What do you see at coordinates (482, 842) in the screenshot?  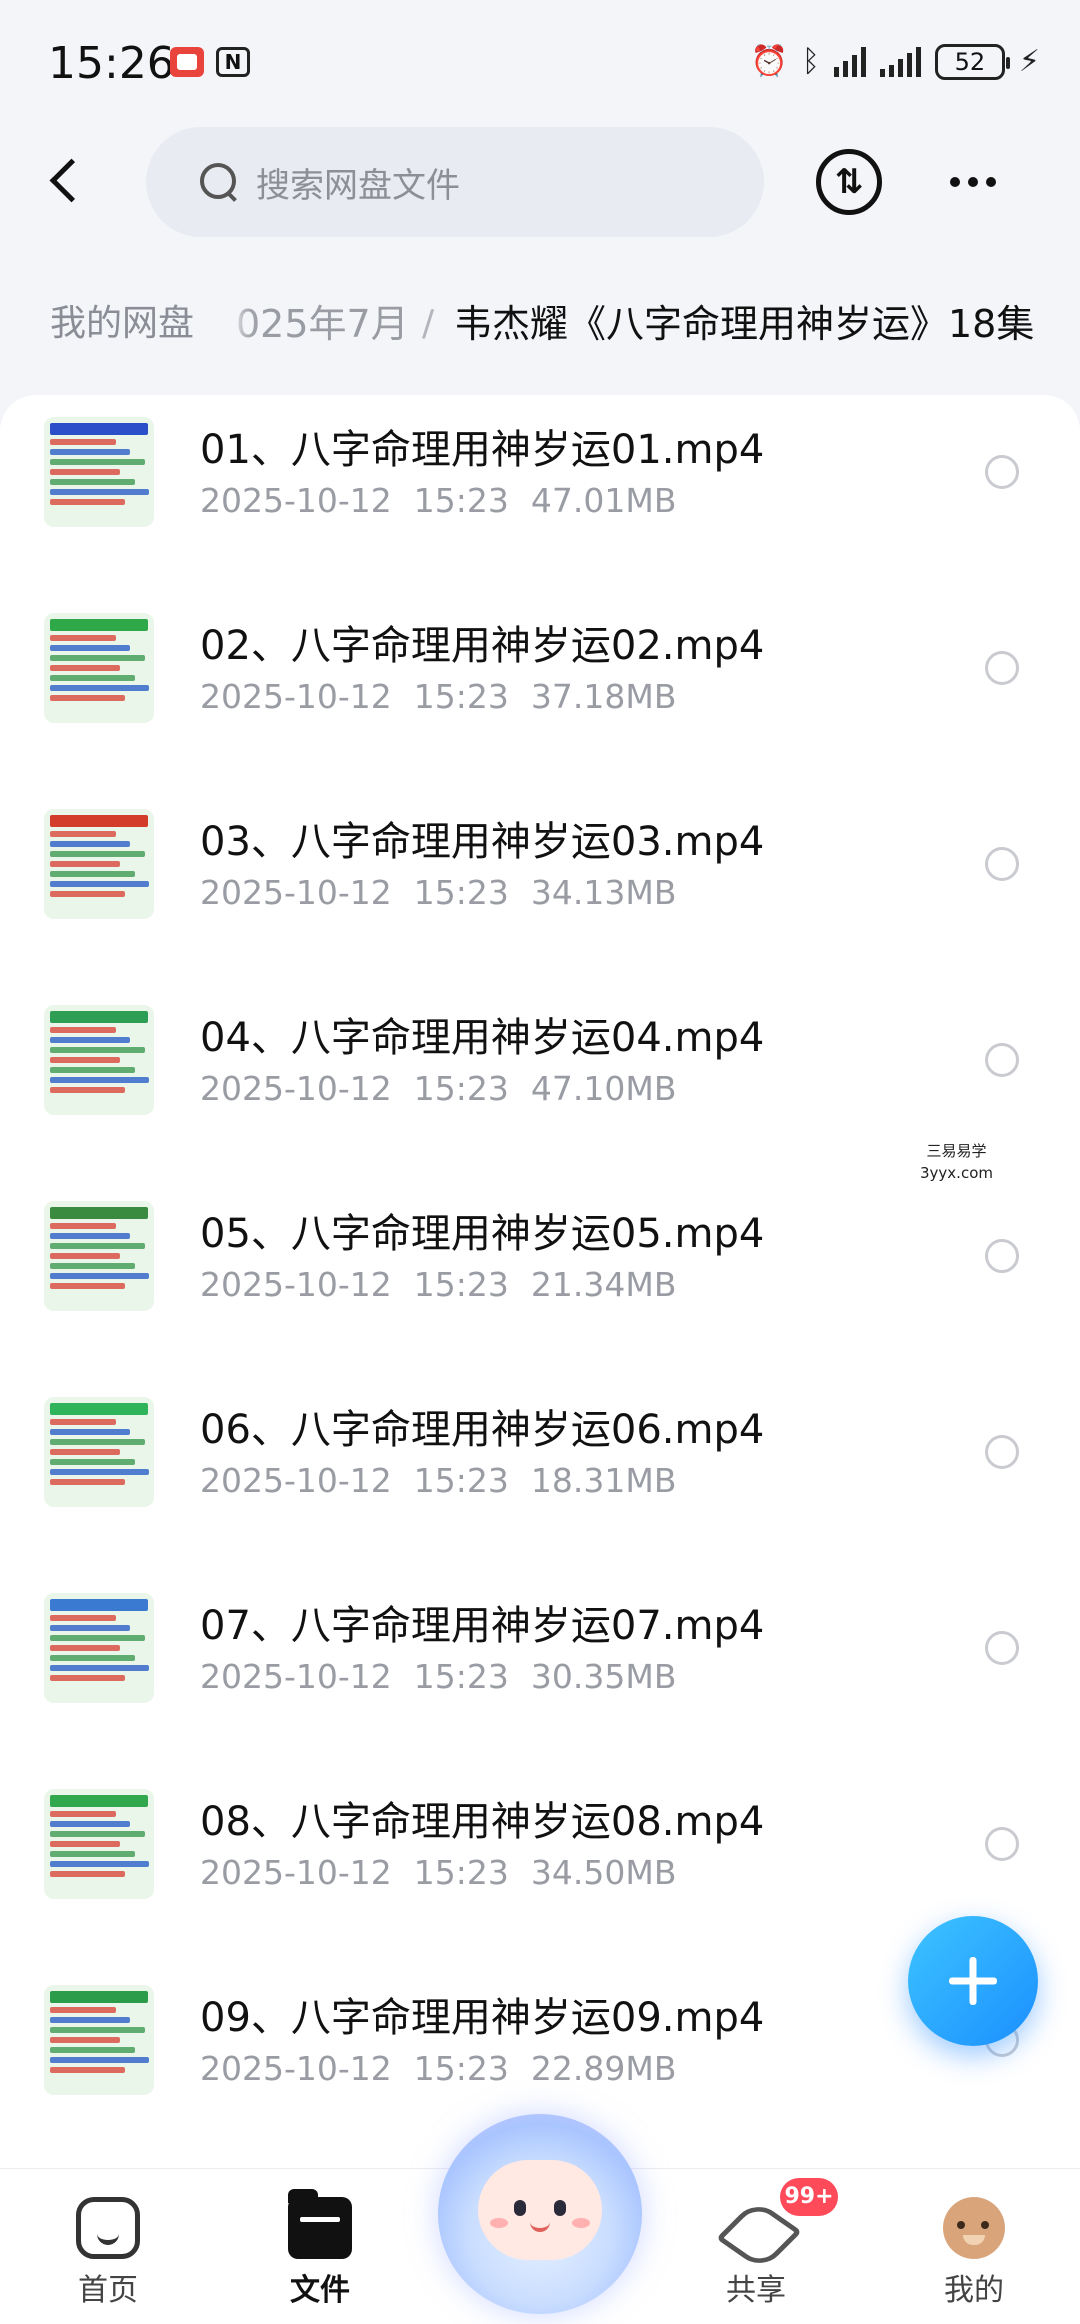 I see `file-name: 03、八字命理用神岁运03.mp4` at bounding box center [482, 842].